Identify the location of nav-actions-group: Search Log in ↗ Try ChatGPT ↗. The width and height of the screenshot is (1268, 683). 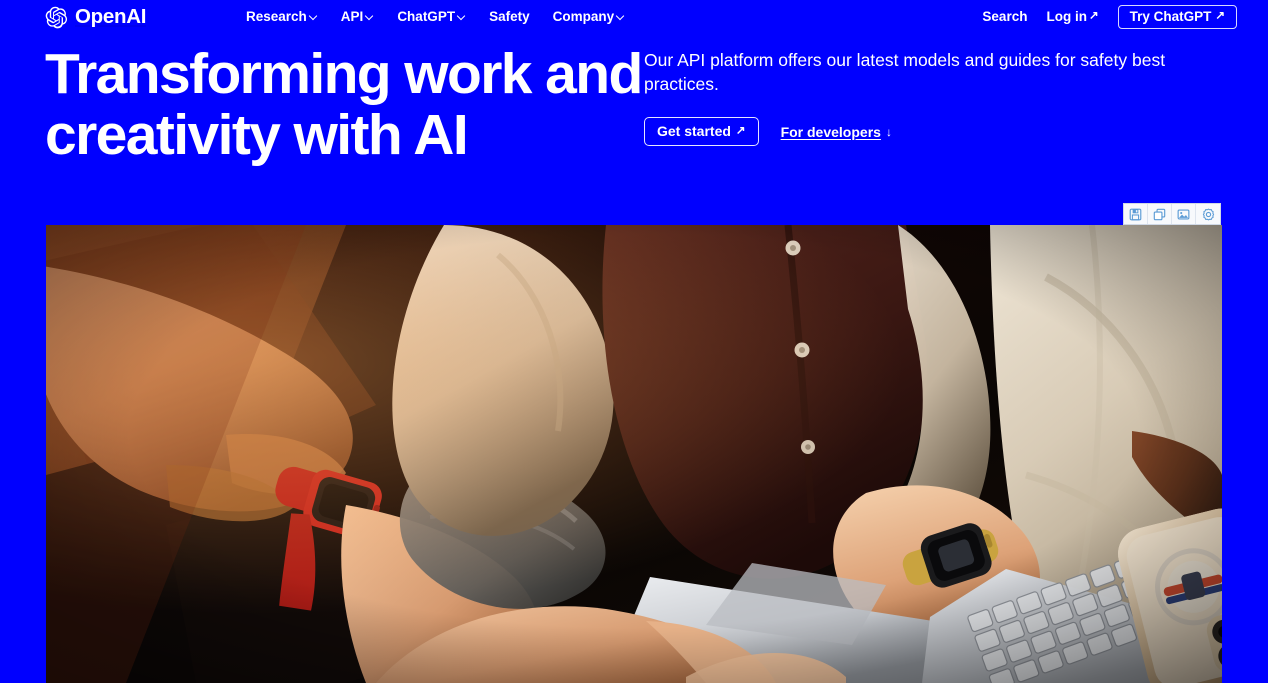
(1109, 17).